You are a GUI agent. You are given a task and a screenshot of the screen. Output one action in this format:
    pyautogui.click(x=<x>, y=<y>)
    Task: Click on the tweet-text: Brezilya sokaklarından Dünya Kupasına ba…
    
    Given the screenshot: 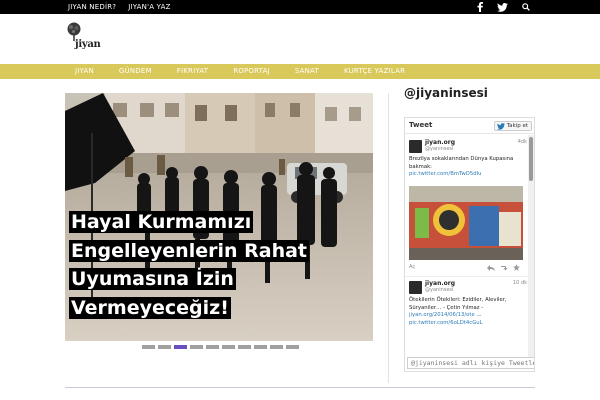 What is the action you would take?
    pyautogui.click(x=465, y=167)
    